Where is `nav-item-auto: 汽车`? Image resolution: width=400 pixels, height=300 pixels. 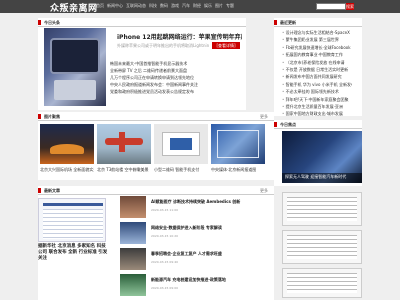 nav-item-auto: 汽车 is located at coordinates (186, 6).